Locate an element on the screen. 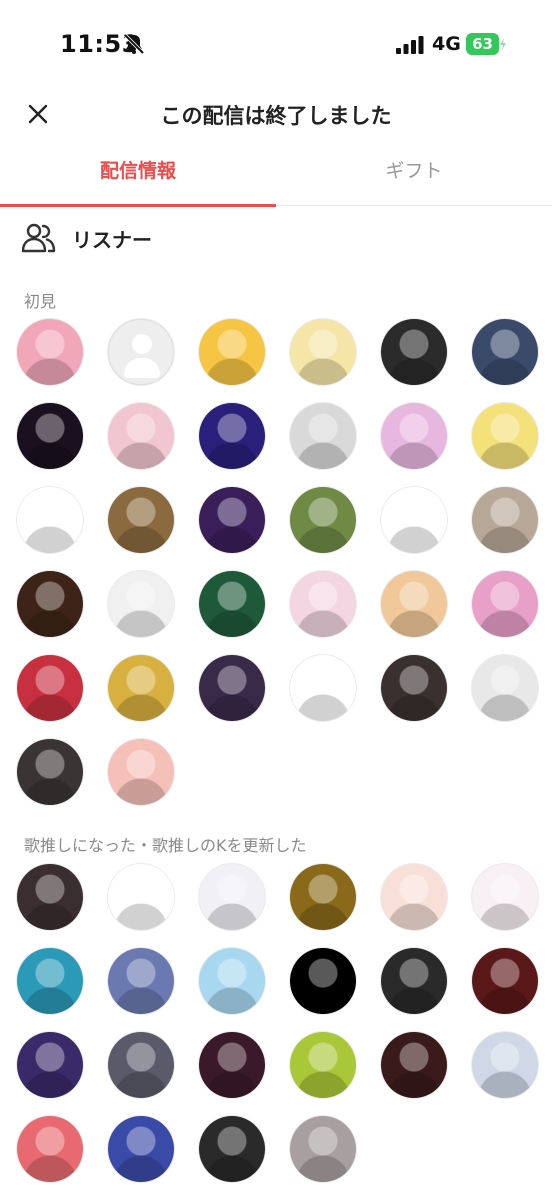 This screenshot has height=1200, width=552. network-type: 4G is located at coordinates (446, 44).